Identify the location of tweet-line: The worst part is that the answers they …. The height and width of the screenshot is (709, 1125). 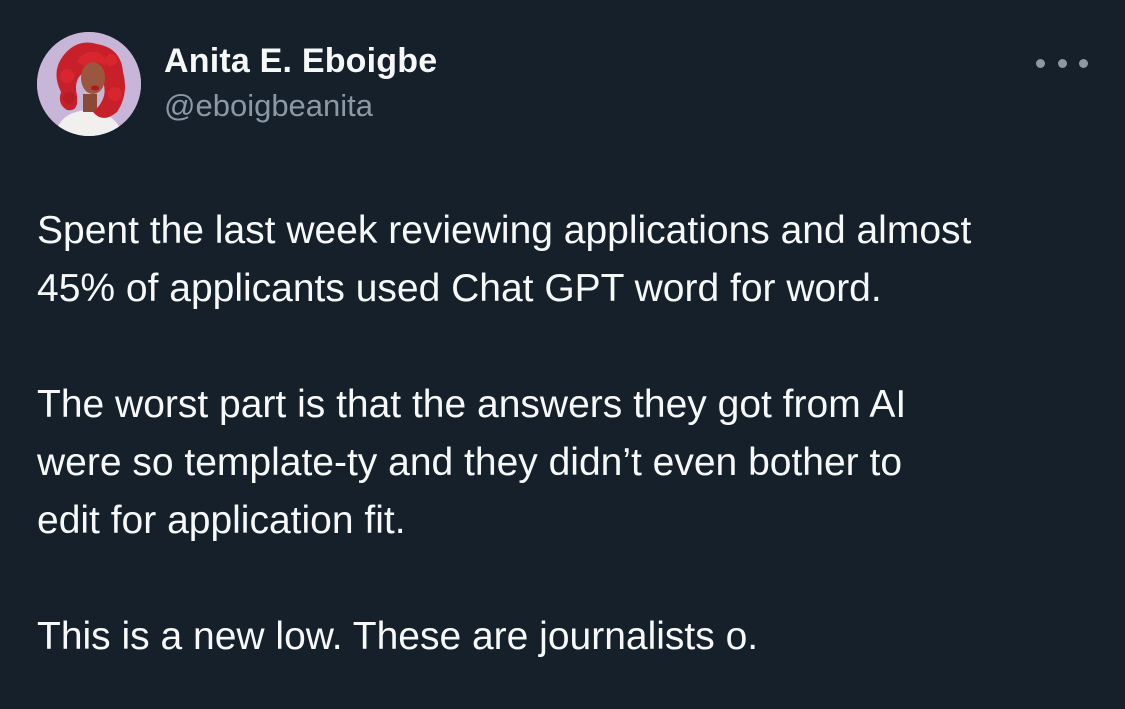
(472, 404).